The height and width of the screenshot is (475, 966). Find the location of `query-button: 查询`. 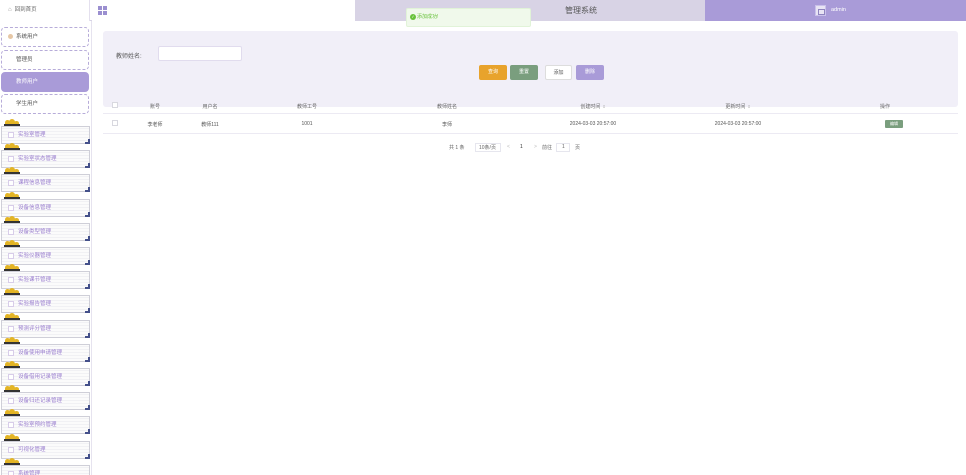

query-button: 查询 is located at coordinates (493, 72).